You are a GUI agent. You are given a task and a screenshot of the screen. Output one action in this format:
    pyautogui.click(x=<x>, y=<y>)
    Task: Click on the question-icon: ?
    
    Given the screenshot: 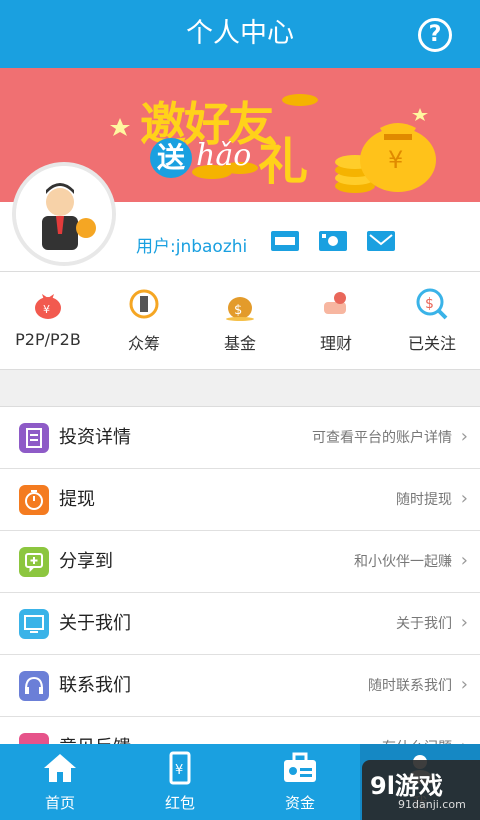 What is the action you would take?
    pyautogui.click(x=435, y=35)
    